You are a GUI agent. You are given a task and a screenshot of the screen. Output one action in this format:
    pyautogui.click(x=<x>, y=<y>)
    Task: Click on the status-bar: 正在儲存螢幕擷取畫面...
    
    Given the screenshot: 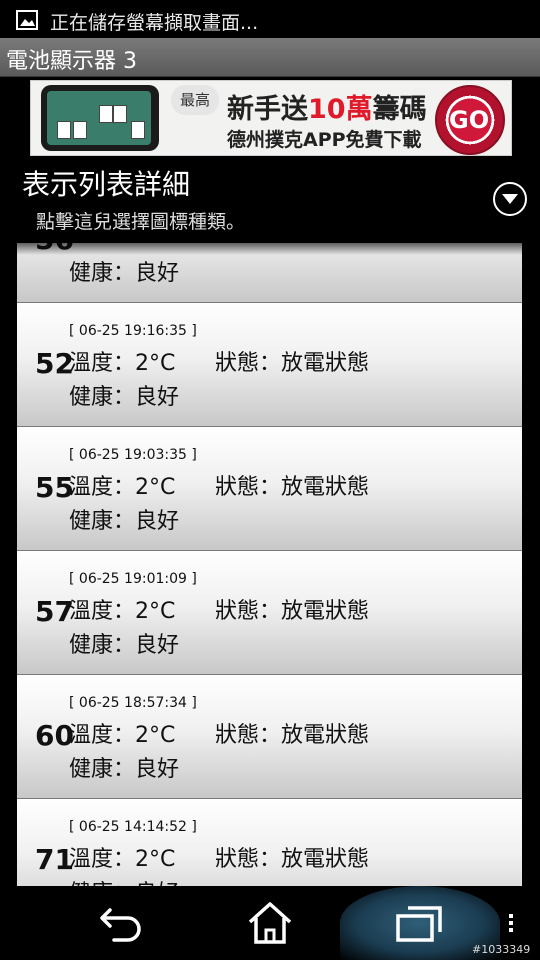 What is the action you would take?
    pyautogui.click(x=270, y=19)
    